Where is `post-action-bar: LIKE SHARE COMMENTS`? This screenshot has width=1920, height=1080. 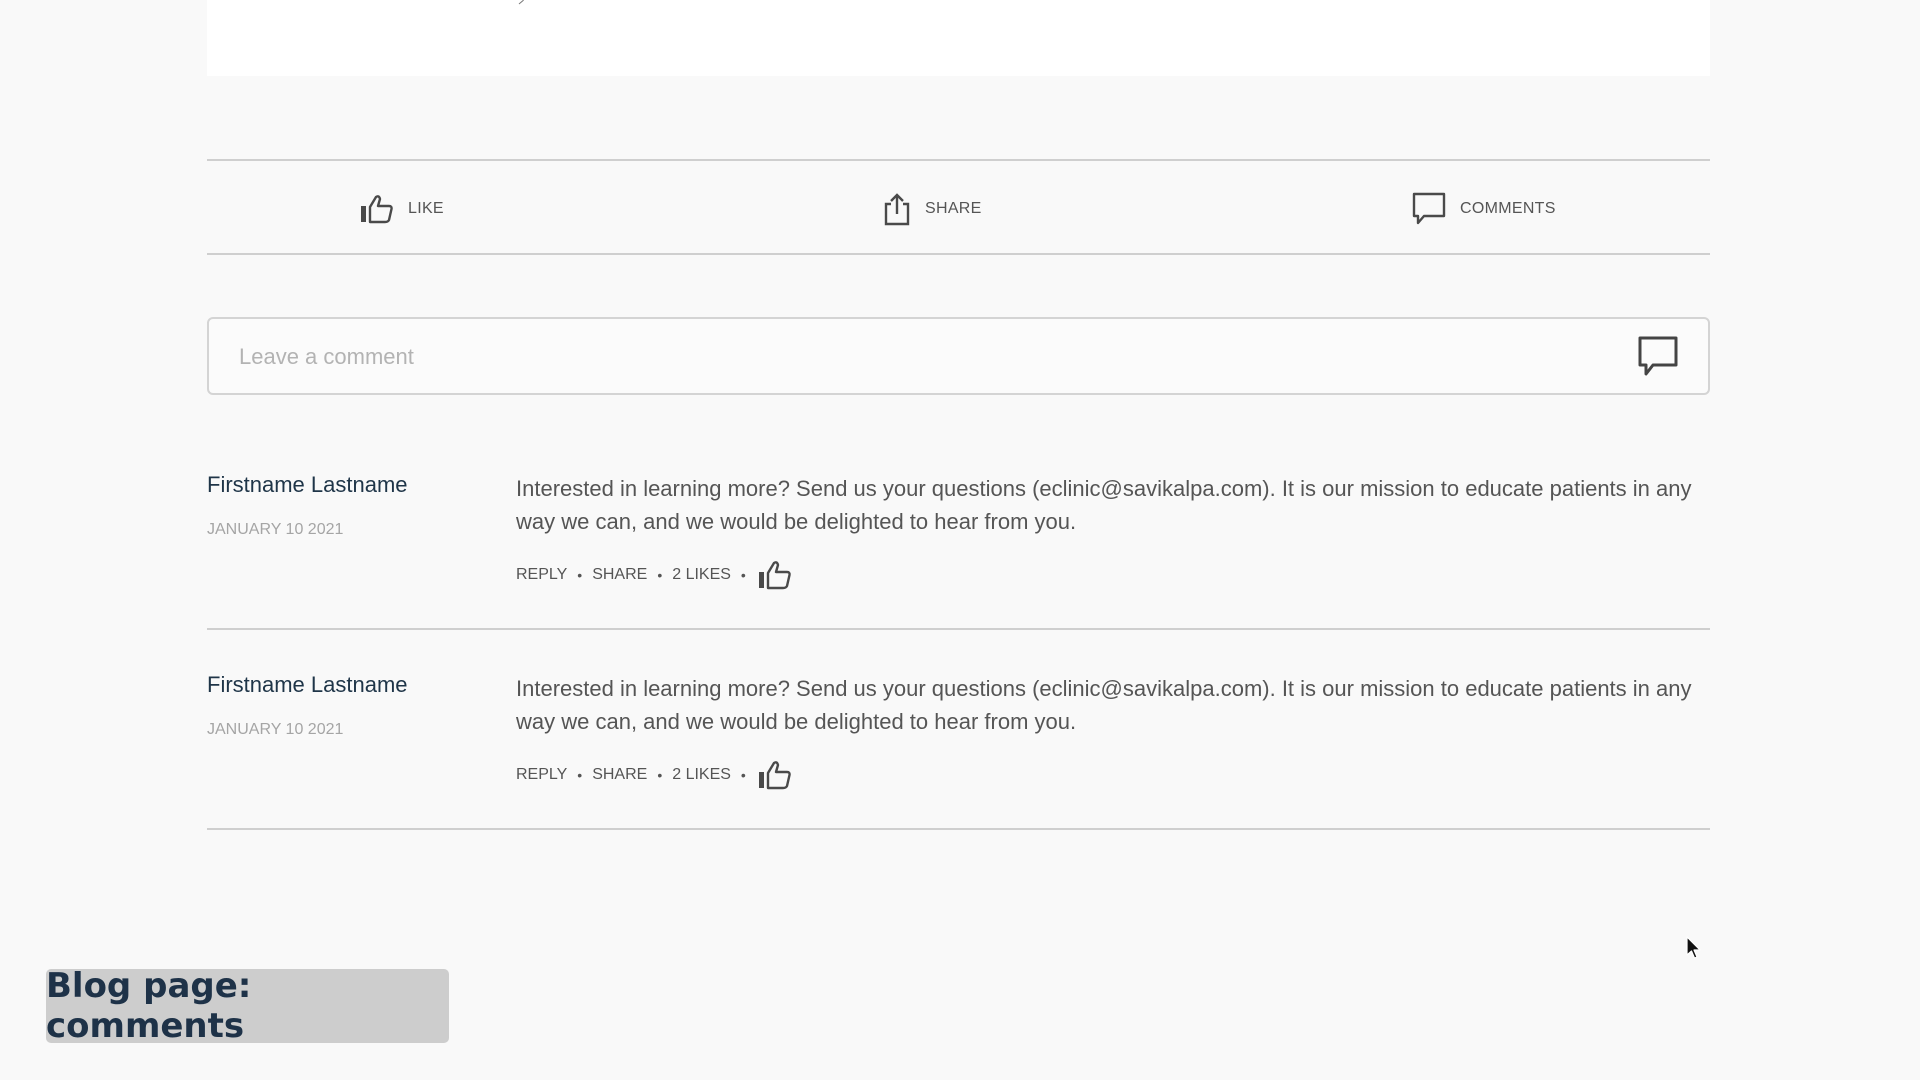 post-action-bar: LIKE SHARE COMMENTS is located at coordinates (958, 207).